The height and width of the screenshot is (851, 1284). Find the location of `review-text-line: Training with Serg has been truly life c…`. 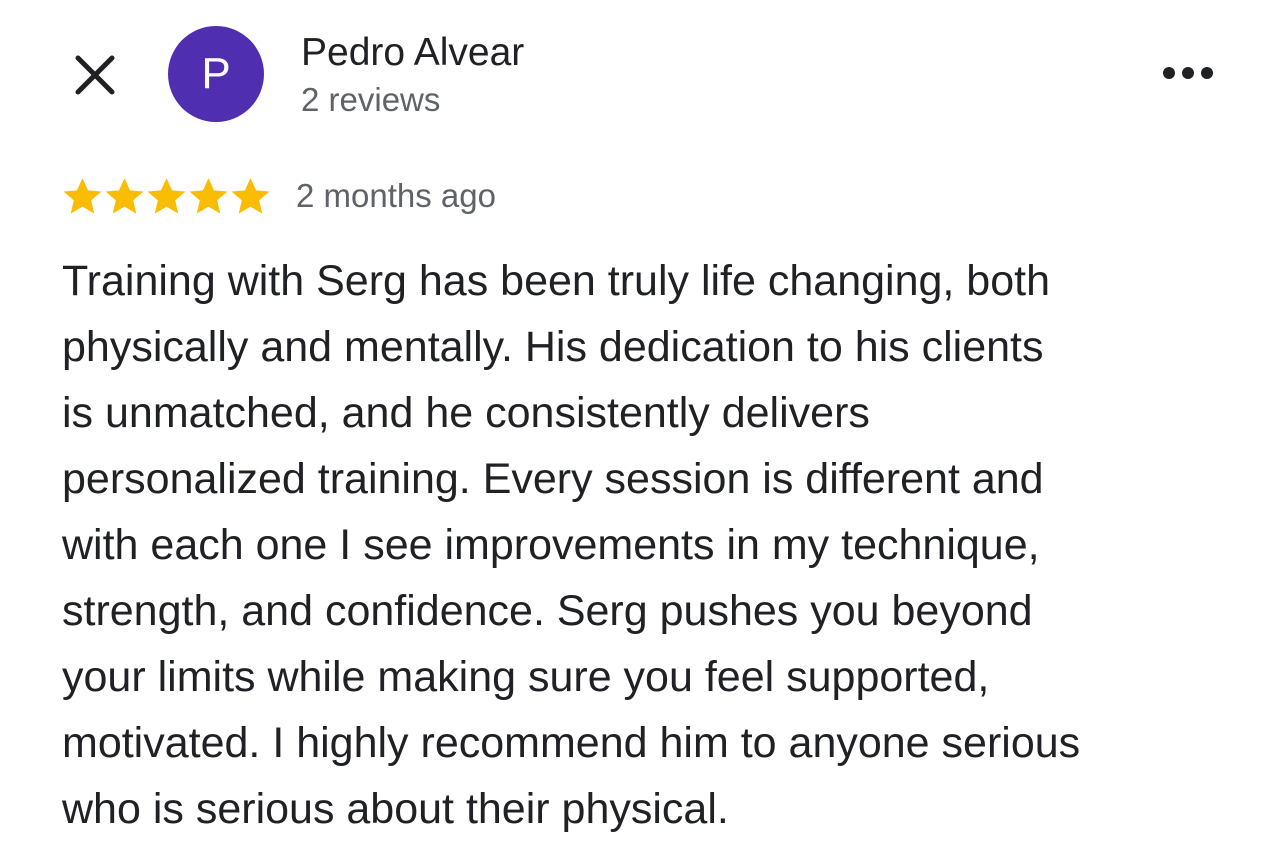

review-text-line: Training with Serg has been truly life c… is located at coordinates (556, 281).